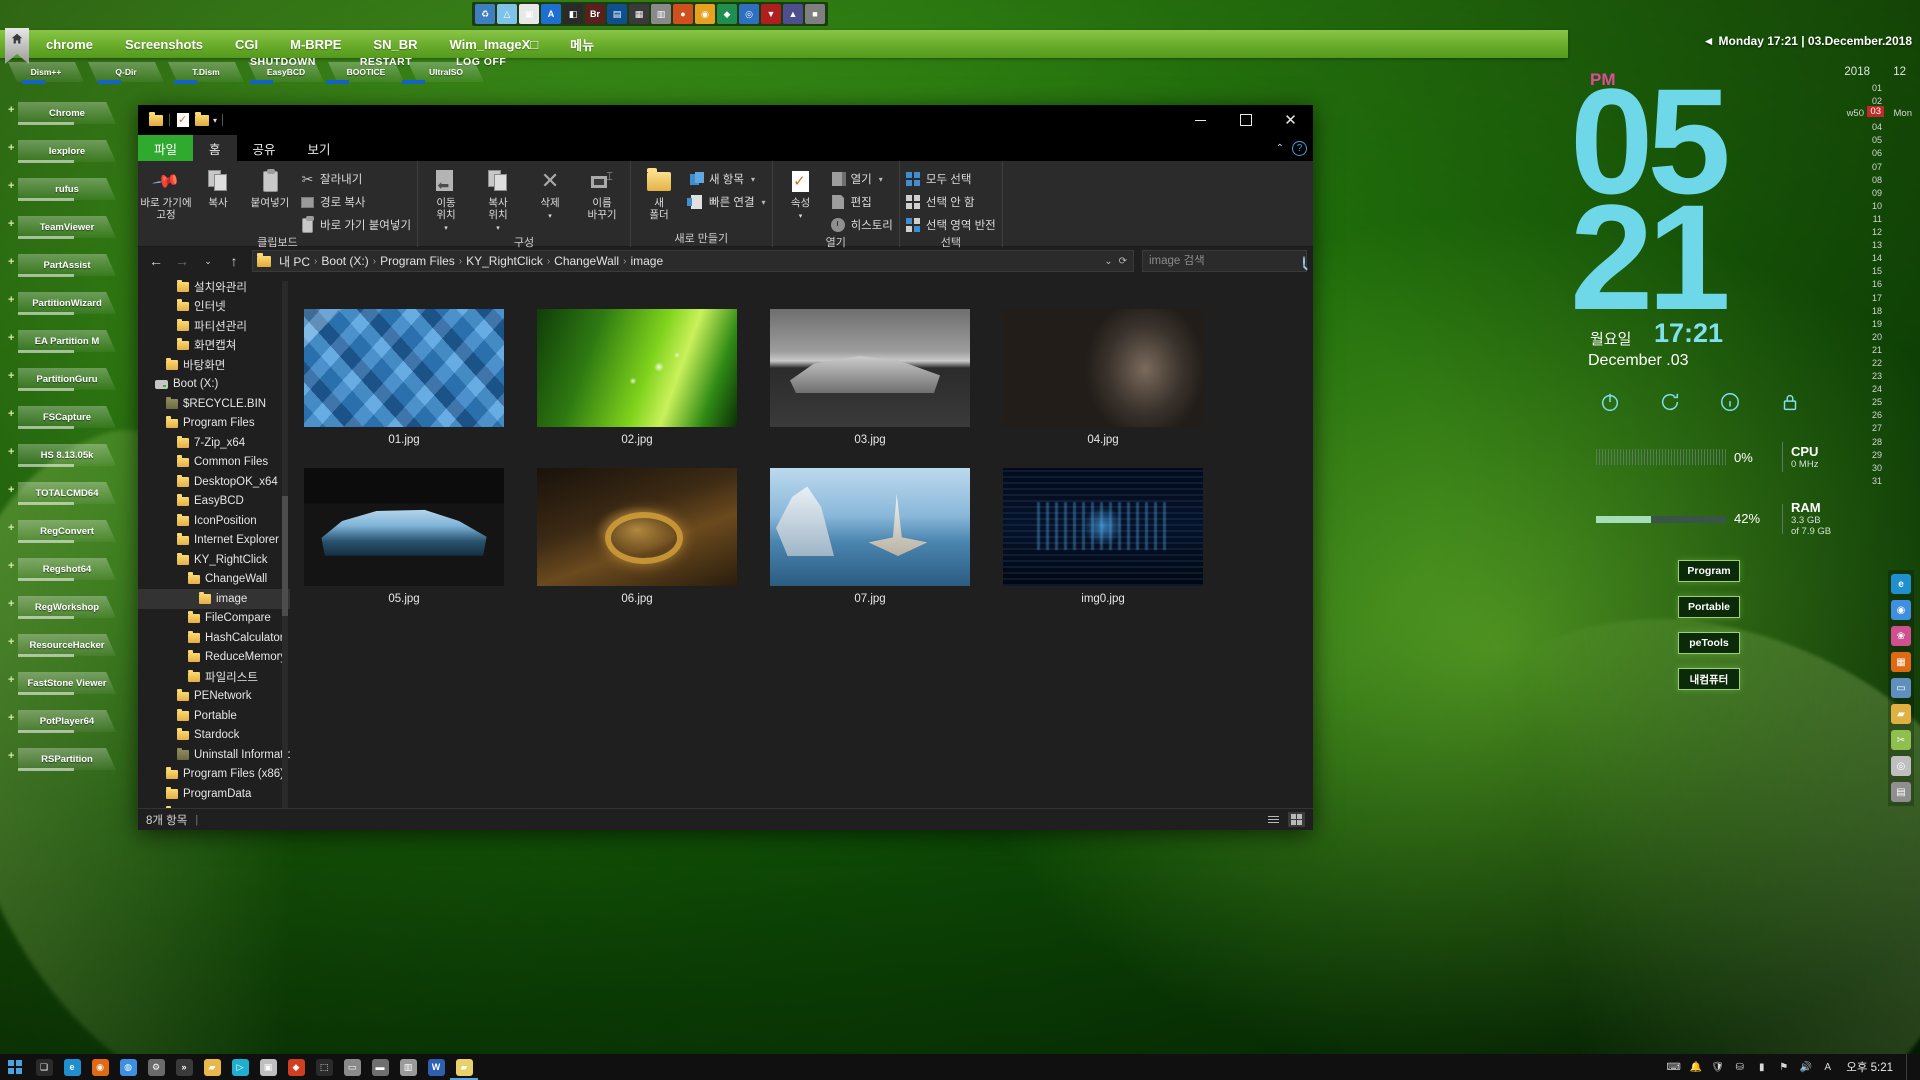 The height and width of the screenshot is (1080, 1920). What do you see at coordinates (582, 44) in the screenshot?
I see `launcher-menu-item-6: 메뉴` at bounding box center [582, 44].